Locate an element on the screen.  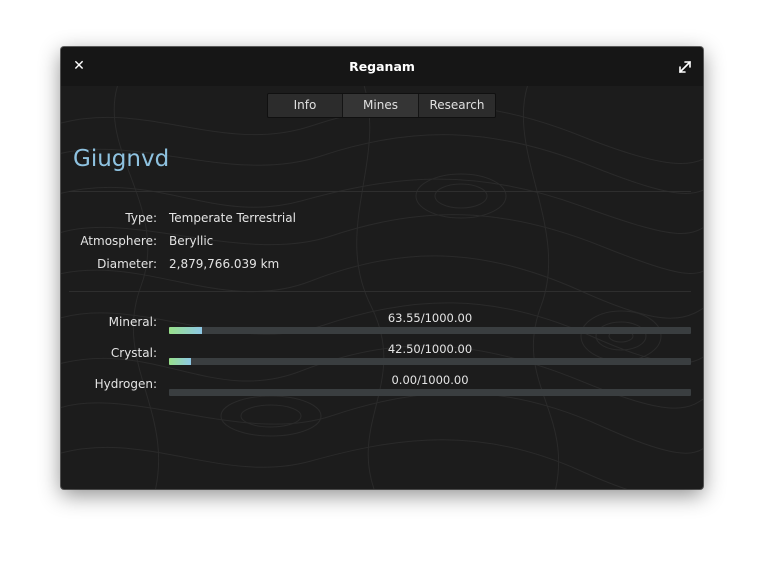
atmosphere-label: Atmosphere: is located at coordinates (118, 241).